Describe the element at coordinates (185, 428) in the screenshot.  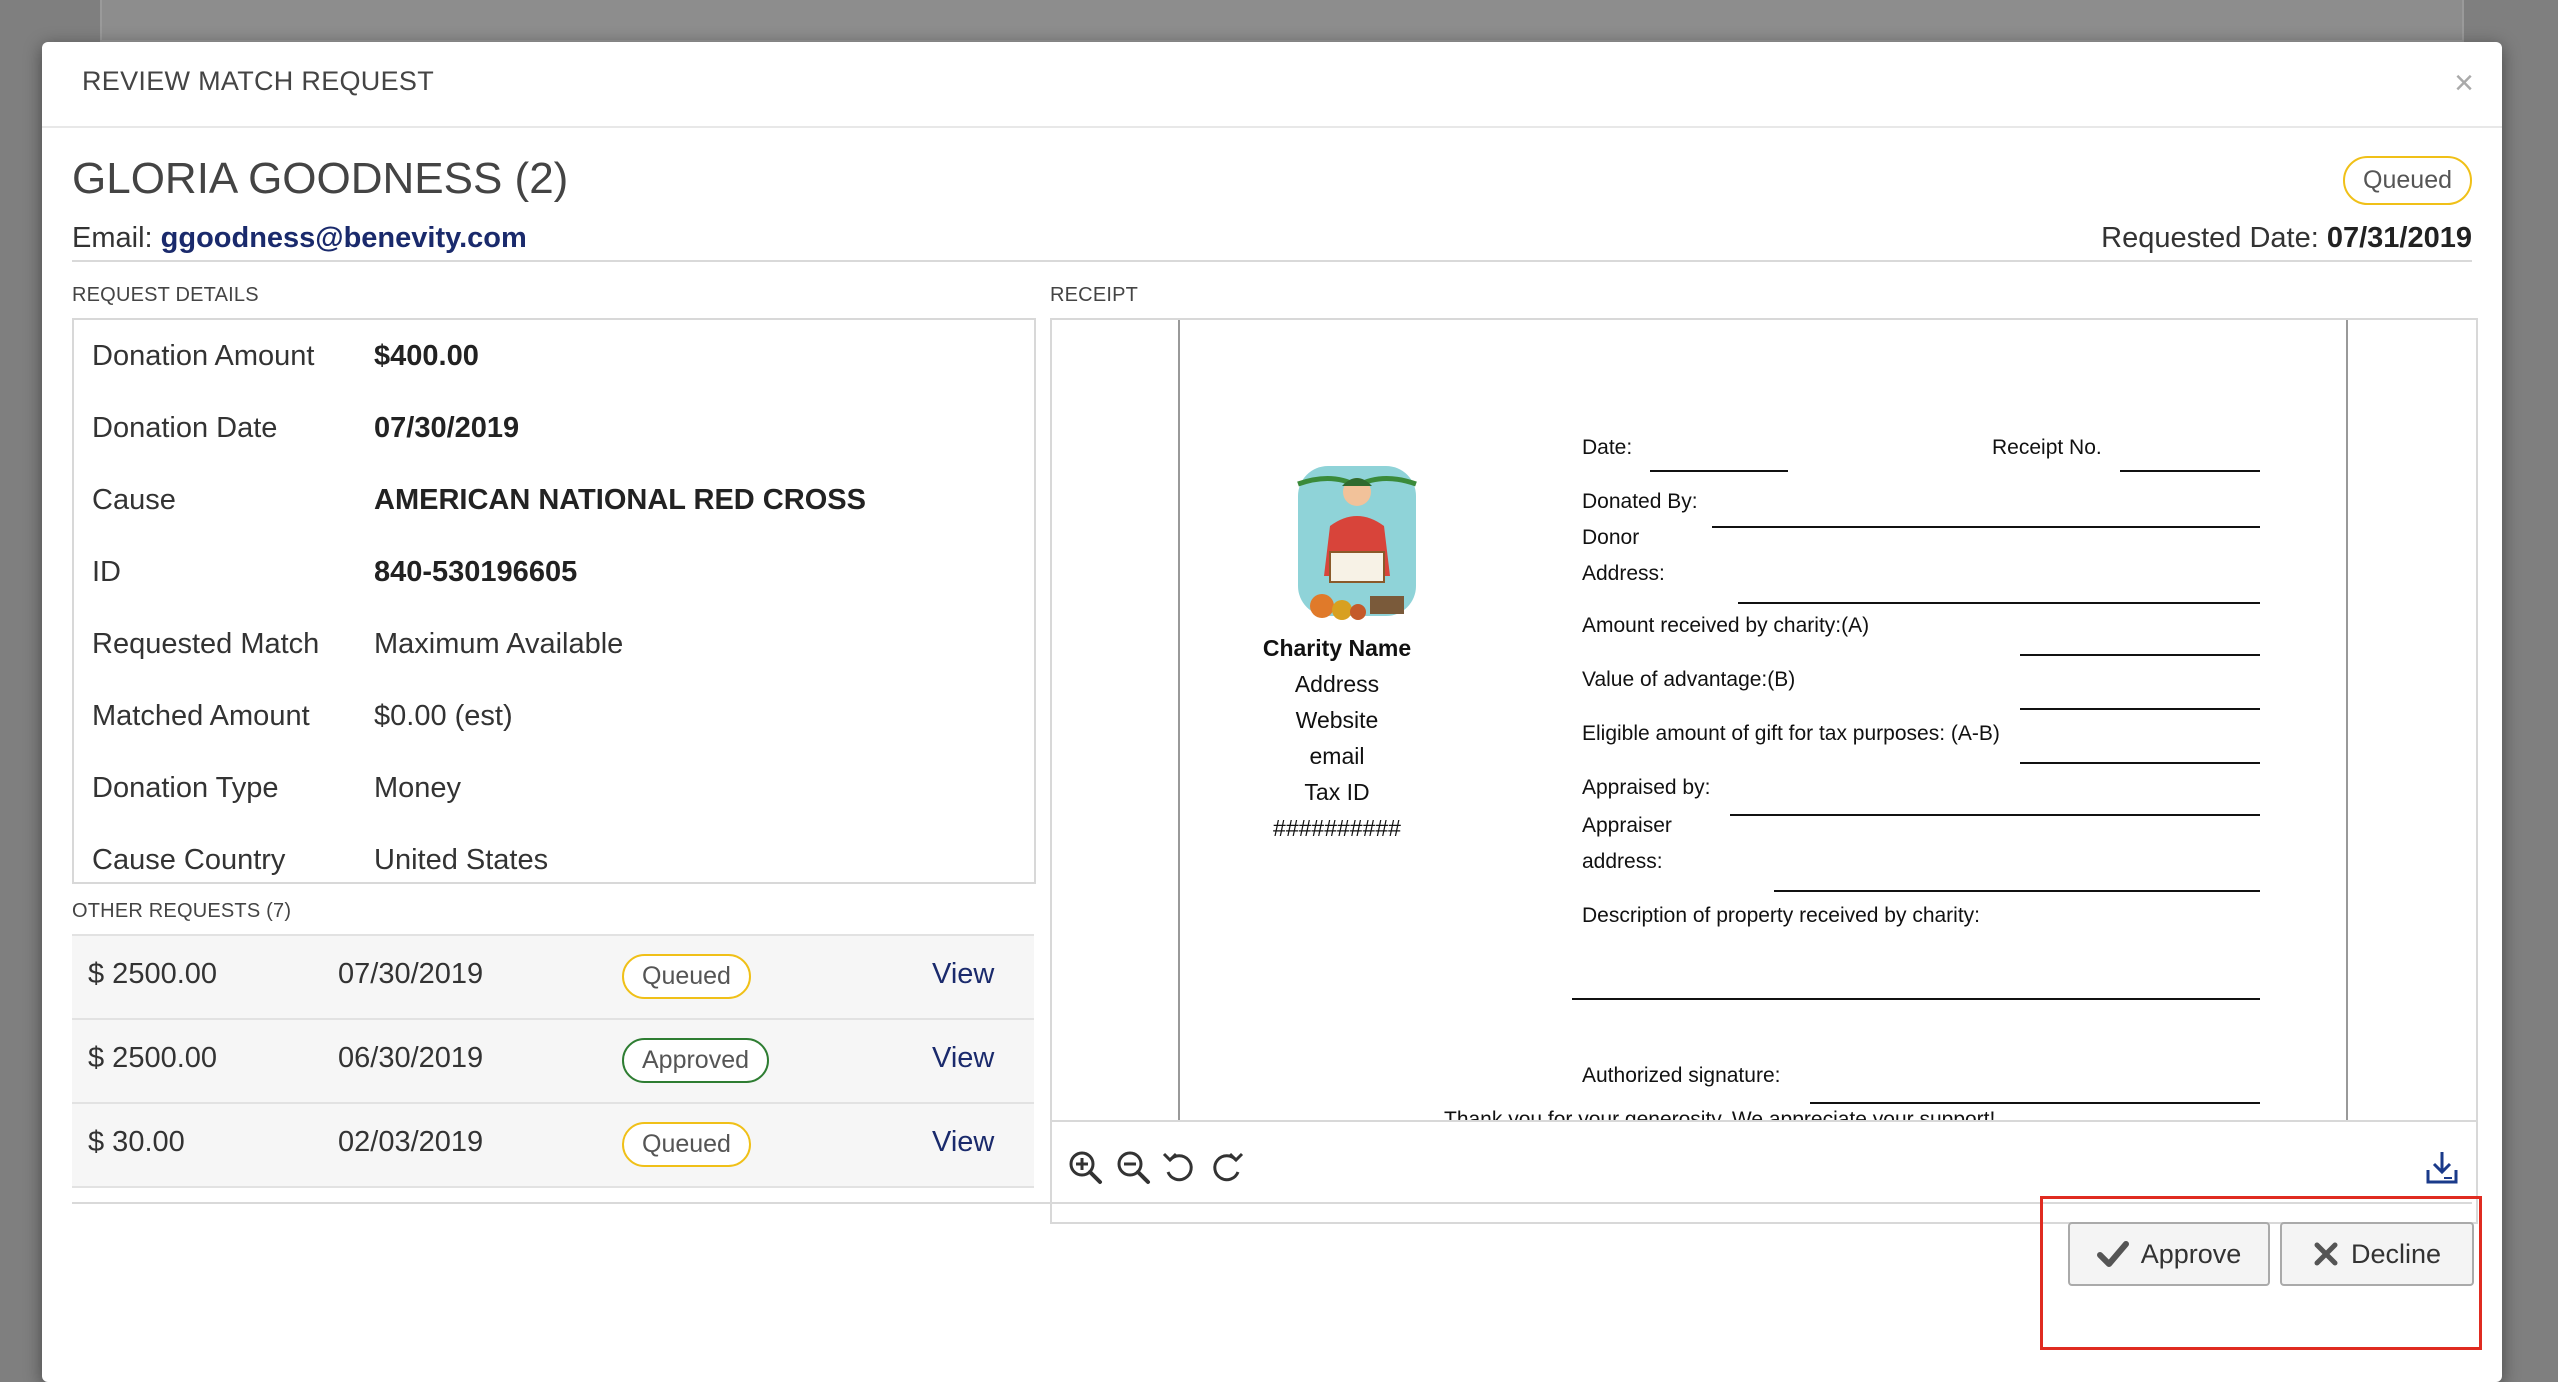
I see `detail-label: Donation Date` at that location.